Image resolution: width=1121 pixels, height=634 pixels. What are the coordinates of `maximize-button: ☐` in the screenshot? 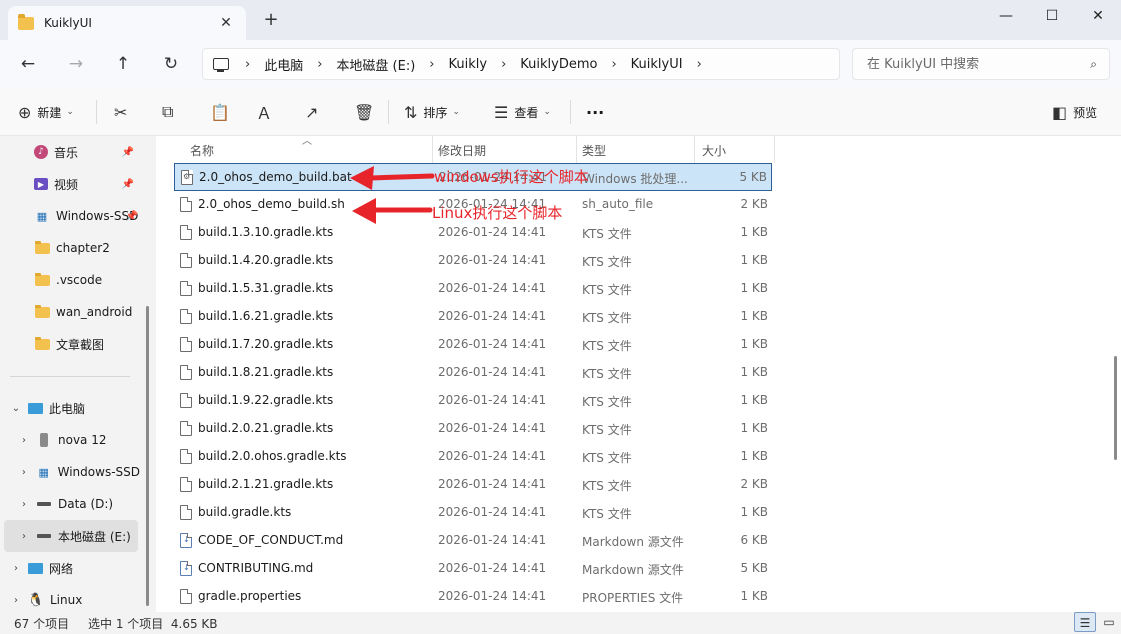 It's located at (1052, 16).